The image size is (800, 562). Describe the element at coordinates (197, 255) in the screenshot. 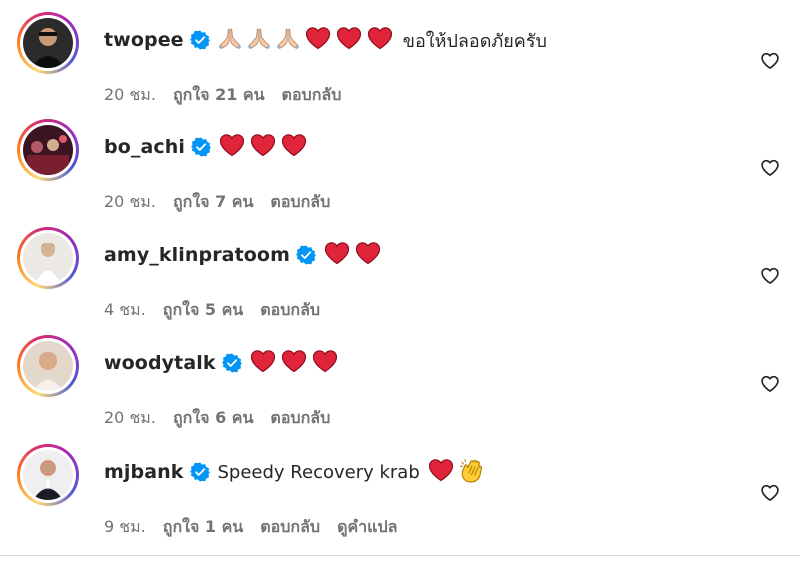

I see `username: amy_klinpratoom` at that location.